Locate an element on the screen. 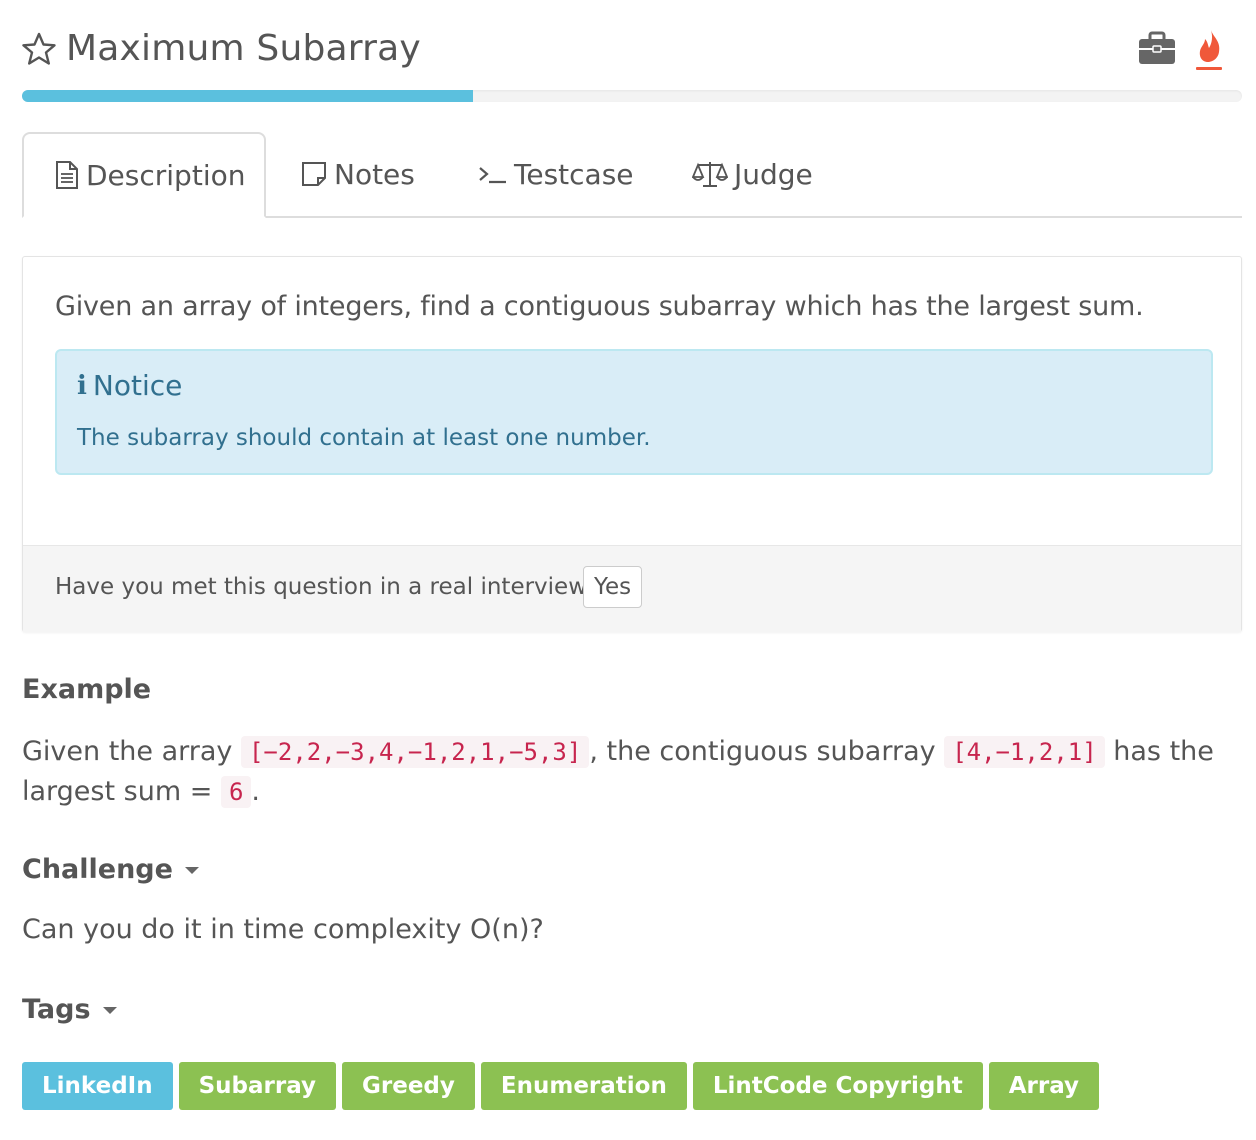 The height and width of the screenshot is (1140, 1256). tag-linkedin: LinkedIn is located at coordinates (97, 1086).